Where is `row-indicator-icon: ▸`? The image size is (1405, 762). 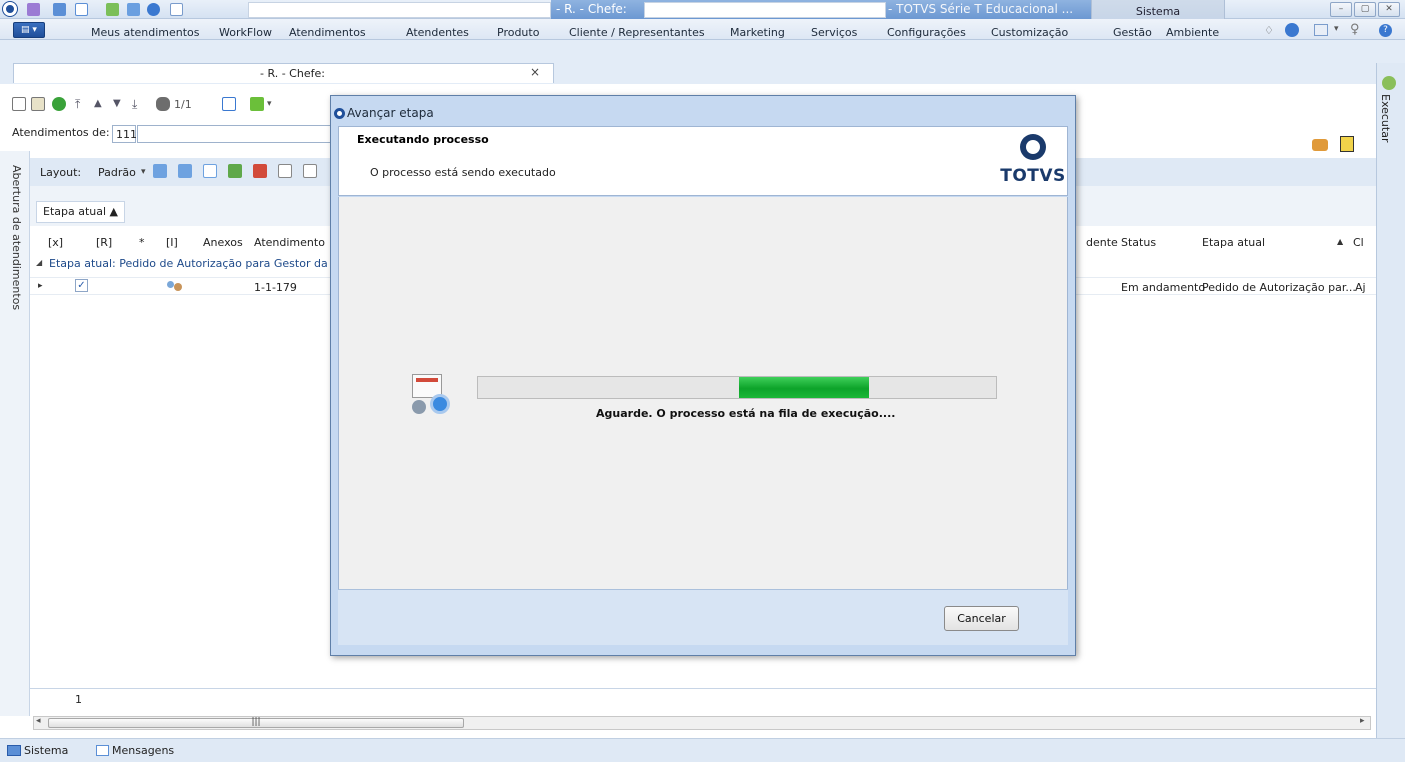
row-indicator-icon: ▸ is located at coordinates (40, 286).